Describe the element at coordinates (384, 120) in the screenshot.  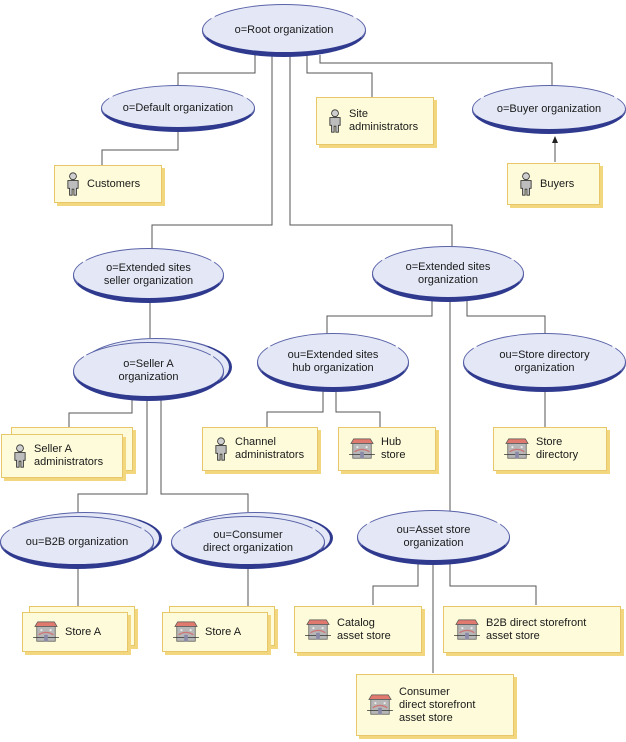
I see `box-site-administrators-label: Site administrators` at that location.